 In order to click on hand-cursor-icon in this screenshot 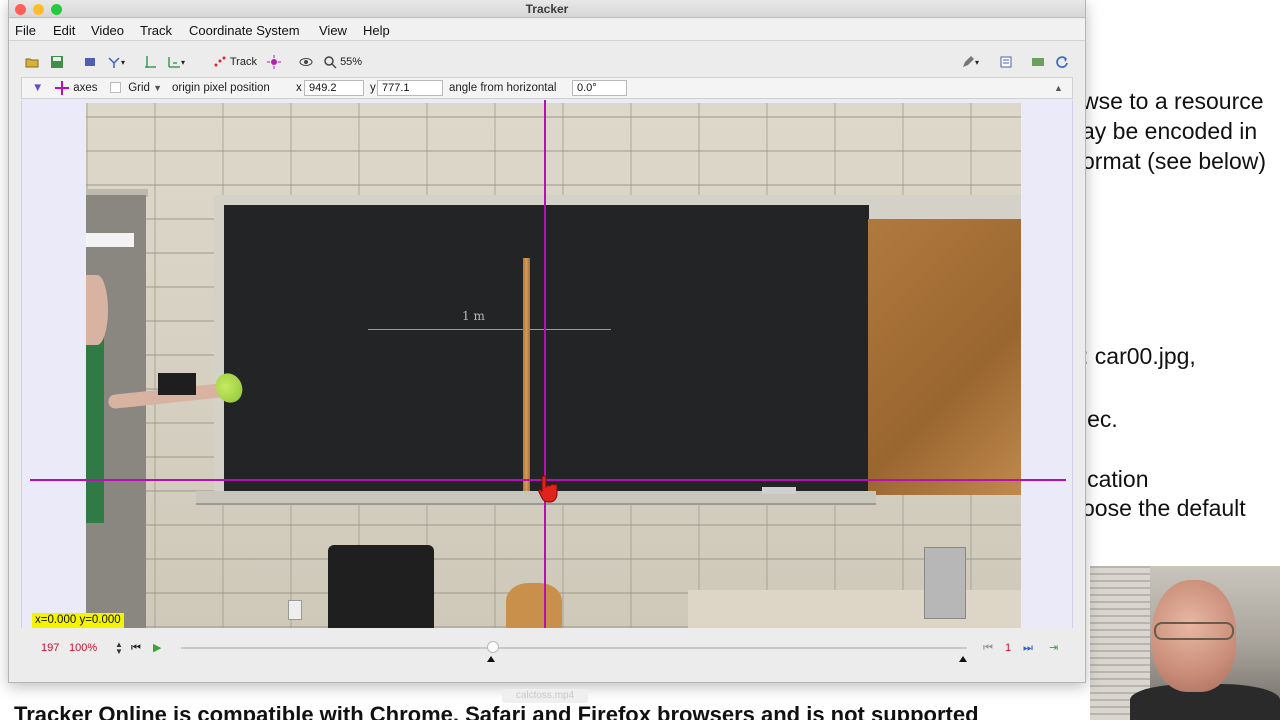, I will do `click(548, 489)`.